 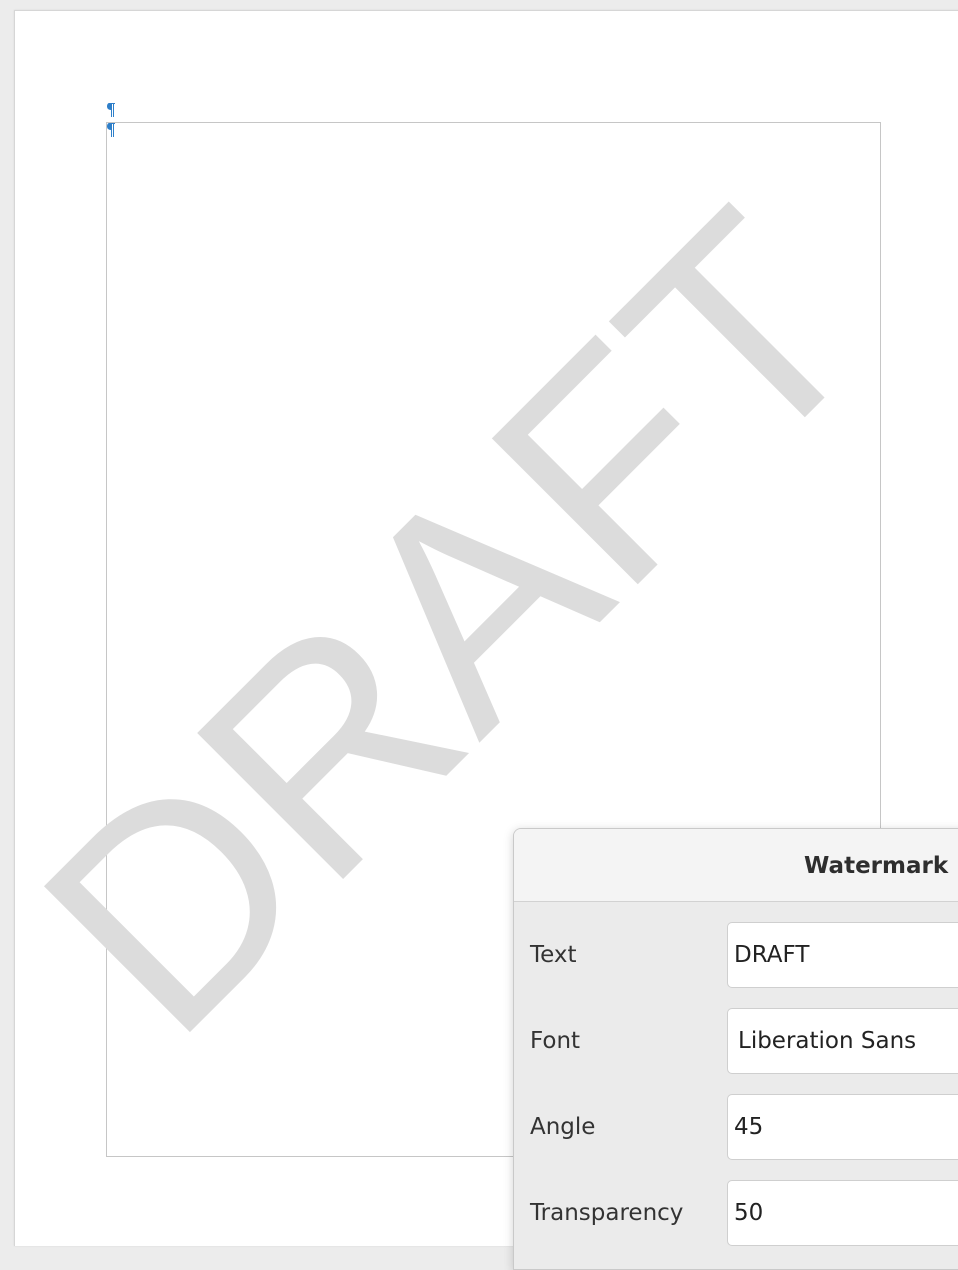 I want to click on dialog-header: Watermark, so click(x=736, y=865).